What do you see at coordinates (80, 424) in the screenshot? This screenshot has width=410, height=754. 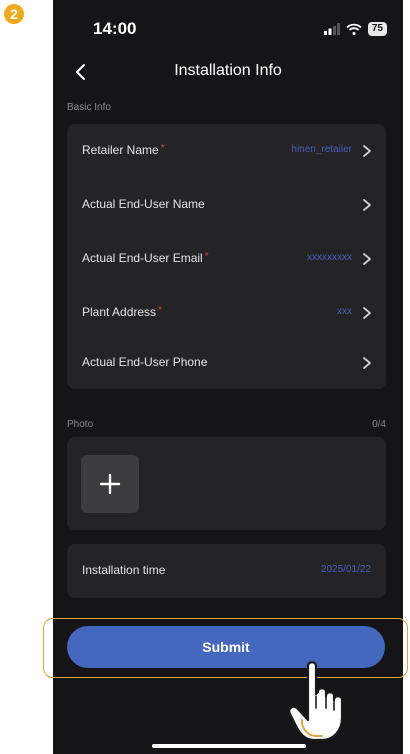 I see `photo-label: Photo` at bounding box center [80, 424].